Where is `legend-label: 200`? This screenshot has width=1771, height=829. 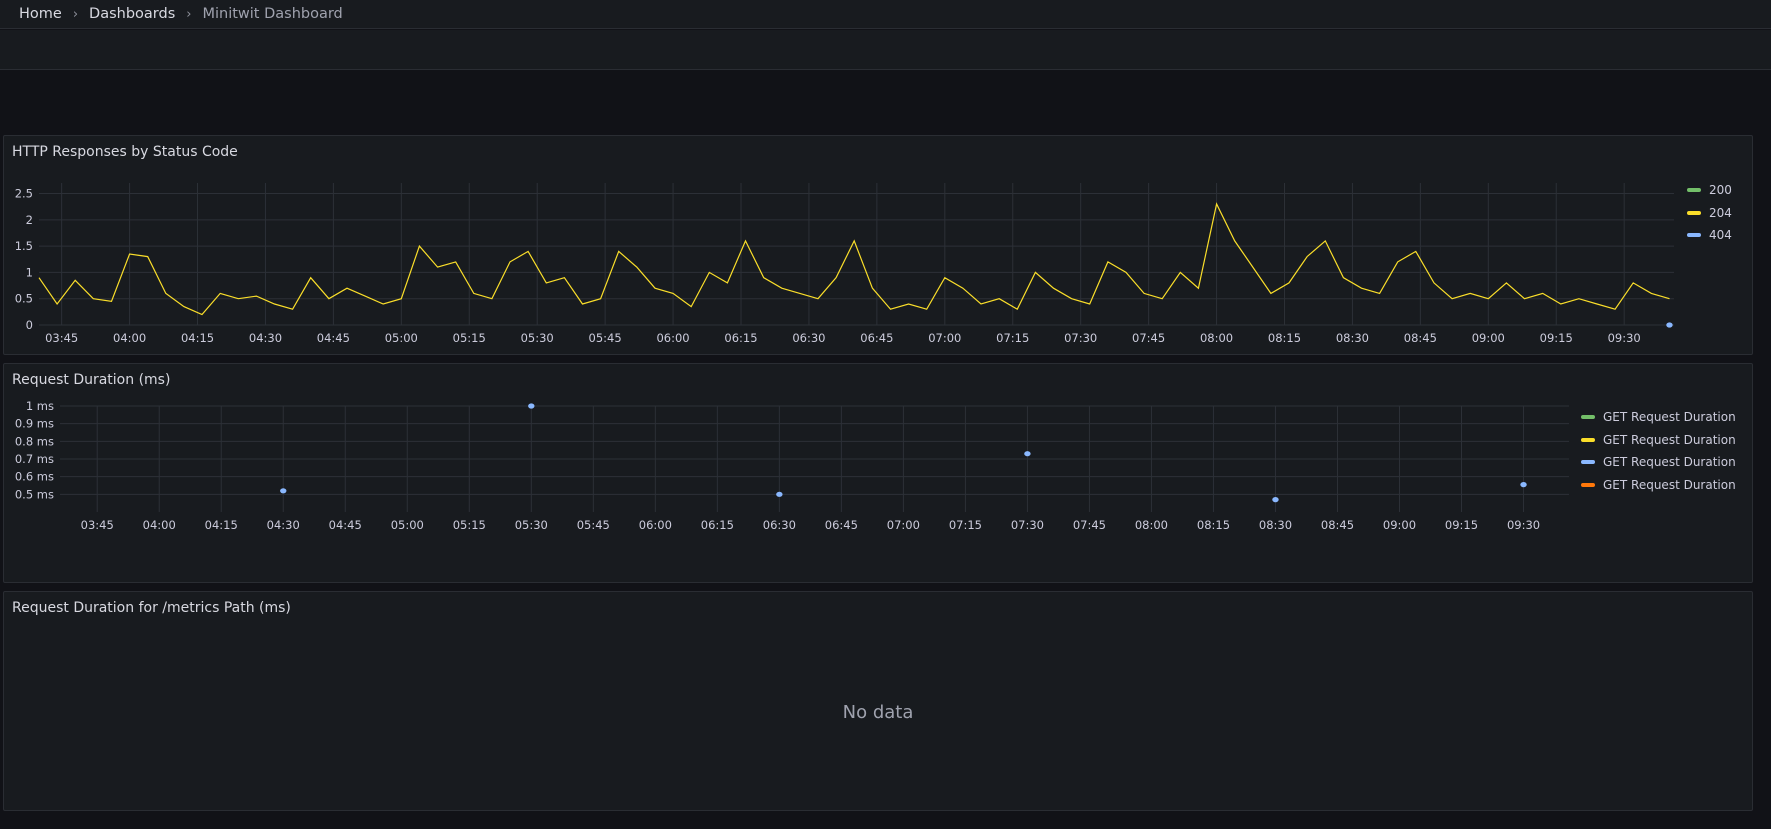
legend-label: 200 is located at coordinates (1720, 190).